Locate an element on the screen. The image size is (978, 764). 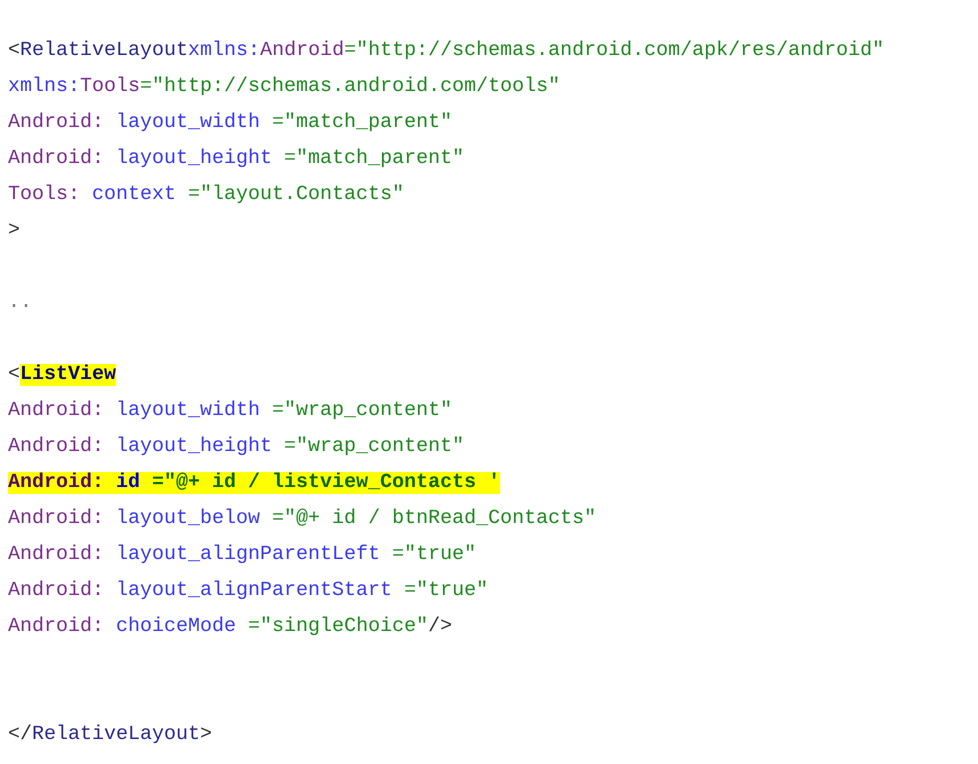
attribute-name: id is located at coordinates (122, 483).